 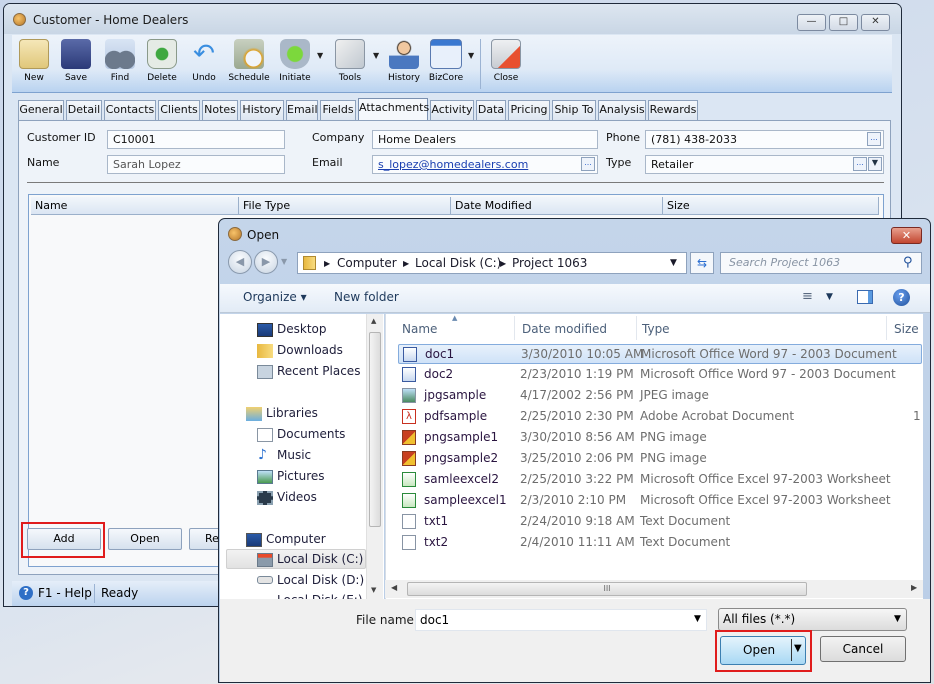 I want to click on scroll-right-icon: ▶, so click(x=914, y=587).